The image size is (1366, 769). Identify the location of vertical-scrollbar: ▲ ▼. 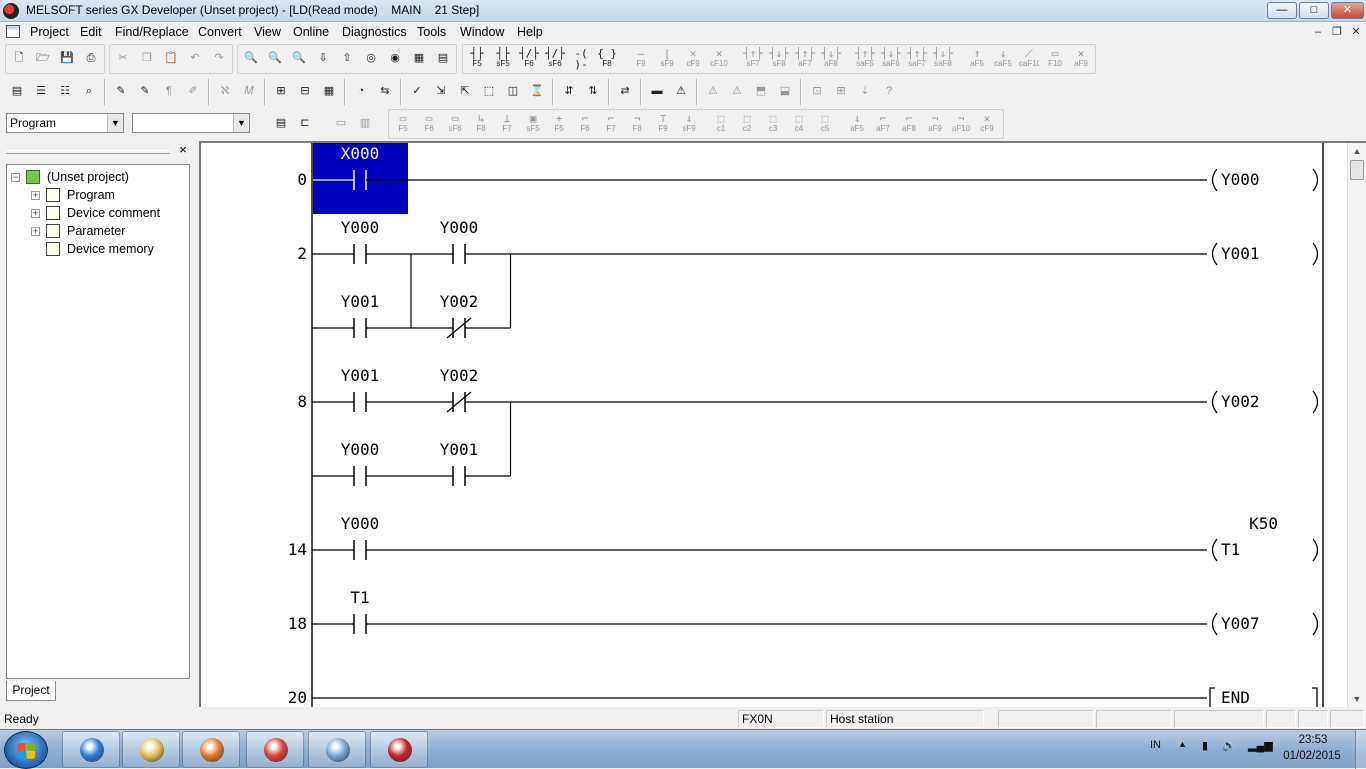
(1356, 425).